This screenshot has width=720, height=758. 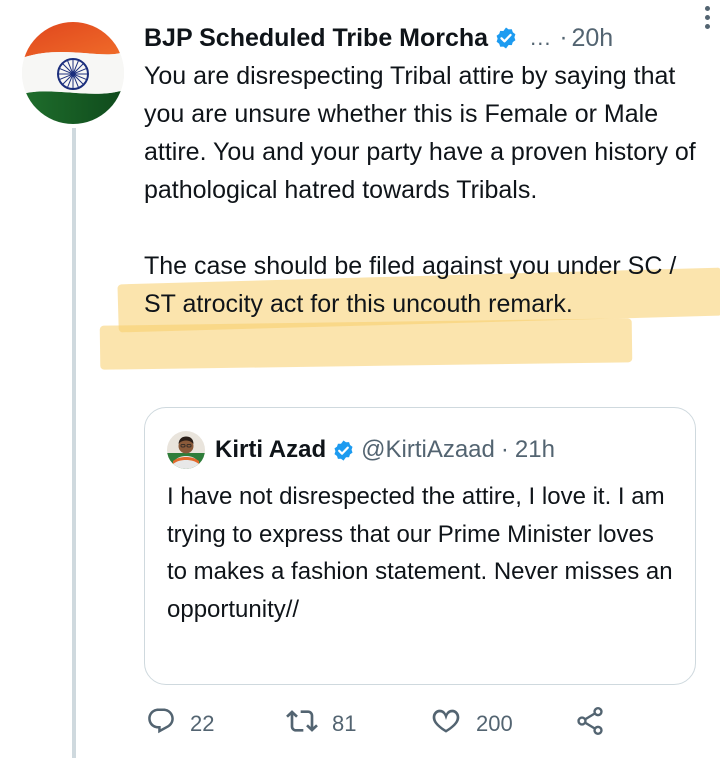 What do you see at coordinates (446, 724) in the screenshot?
I see `like-icon` at bounding box center [446, 724].